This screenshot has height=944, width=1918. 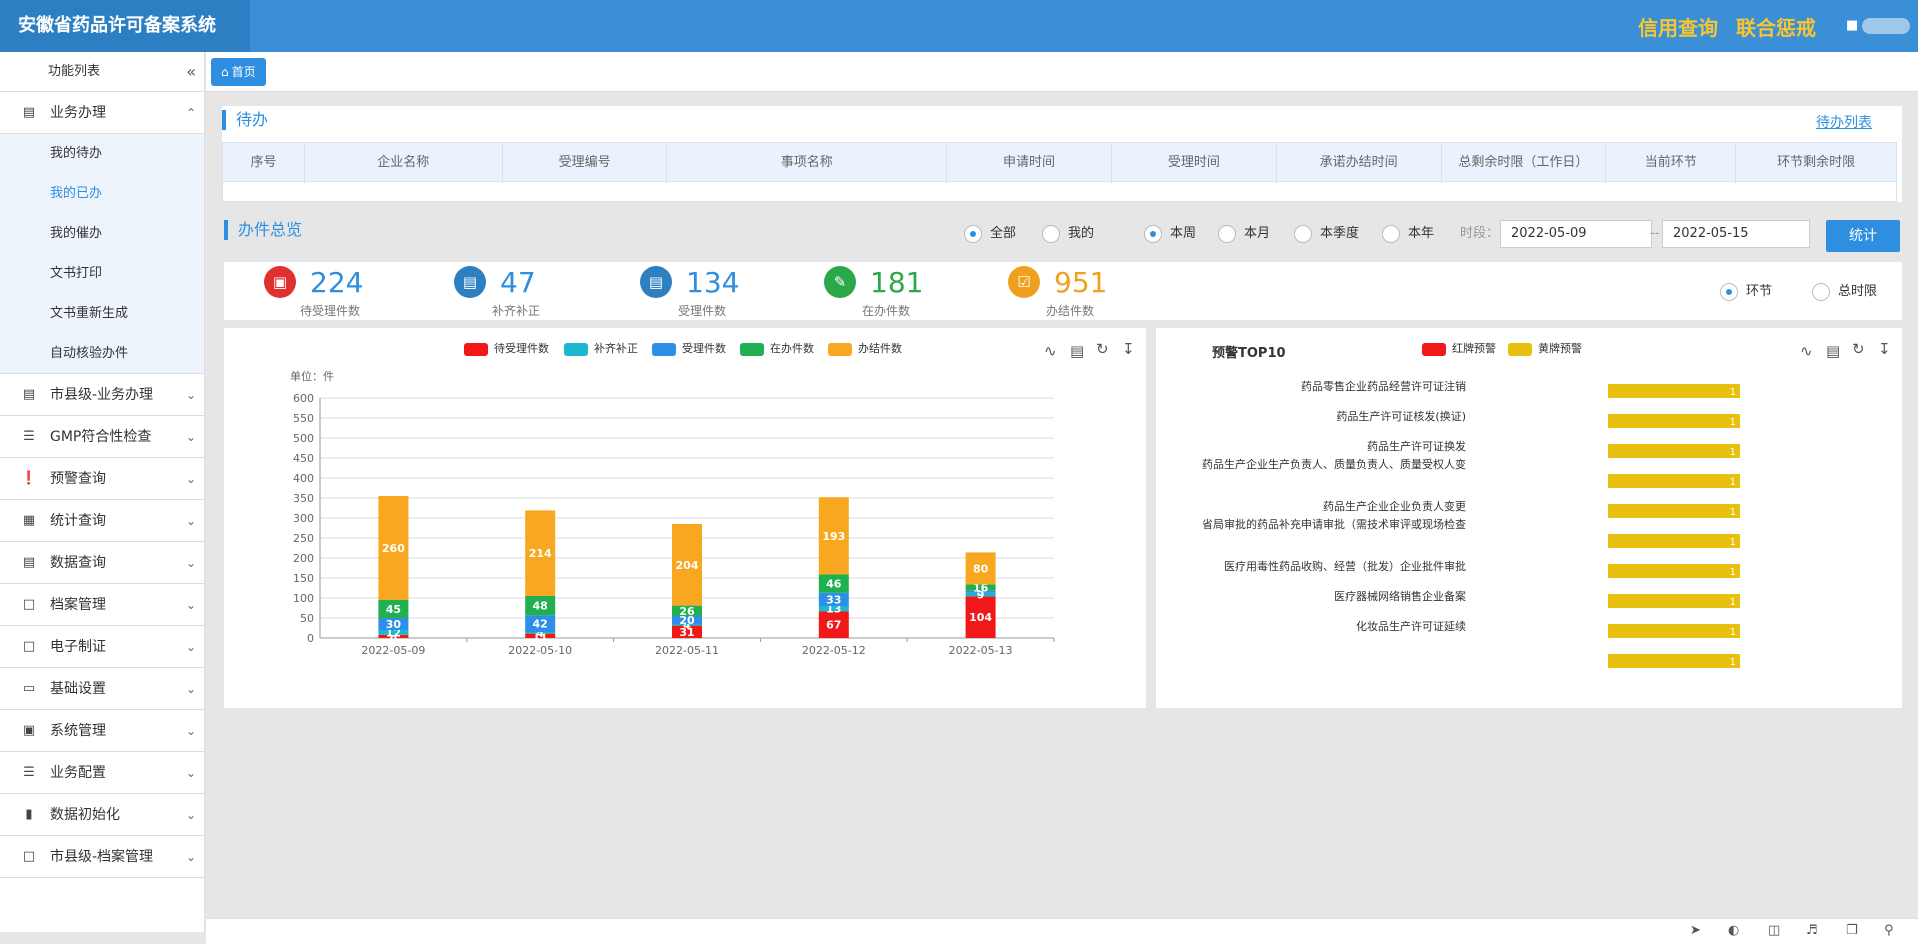 What do you see at coordinates (1774, 930) in the screenshot?
I see `trash-icon: ◫` at bounding box center [1774, 930].